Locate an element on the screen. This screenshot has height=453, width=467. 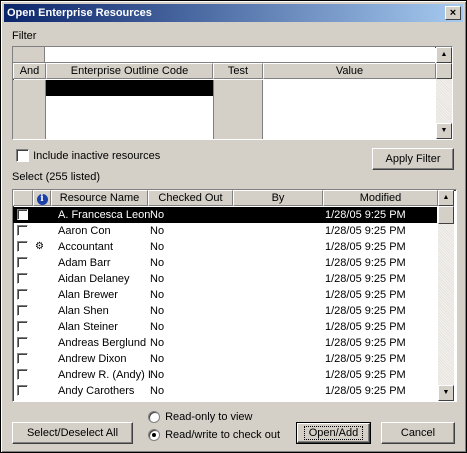
col-modified: Modified is located at coordinates (380, 198).